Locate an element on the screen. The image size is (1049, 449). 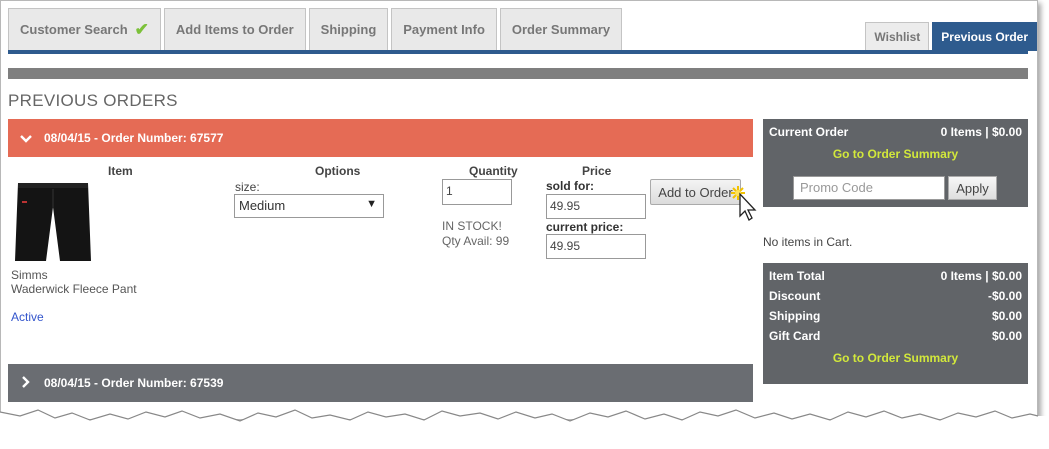
promo-code-input: Promo Code is located at coordinates (869, 188).